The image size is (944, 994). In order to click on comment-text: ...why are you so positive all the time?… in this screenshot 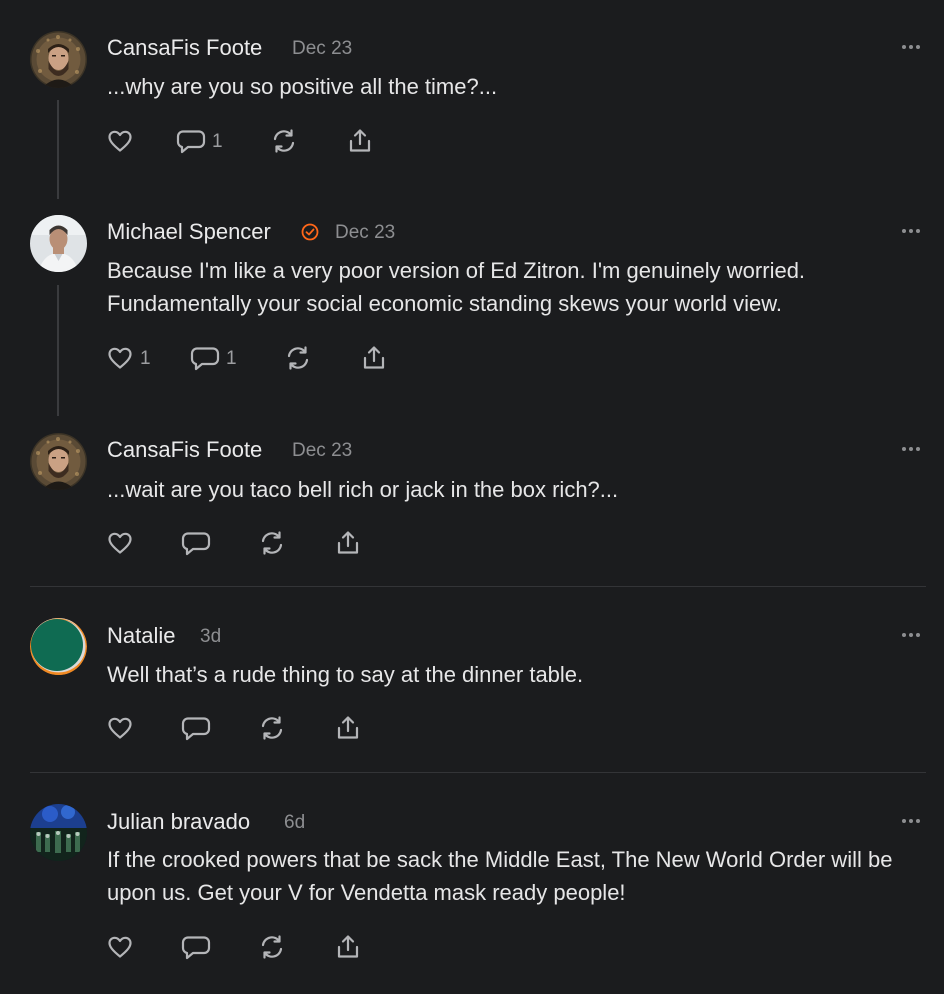, I will do `click(302, 86)`.